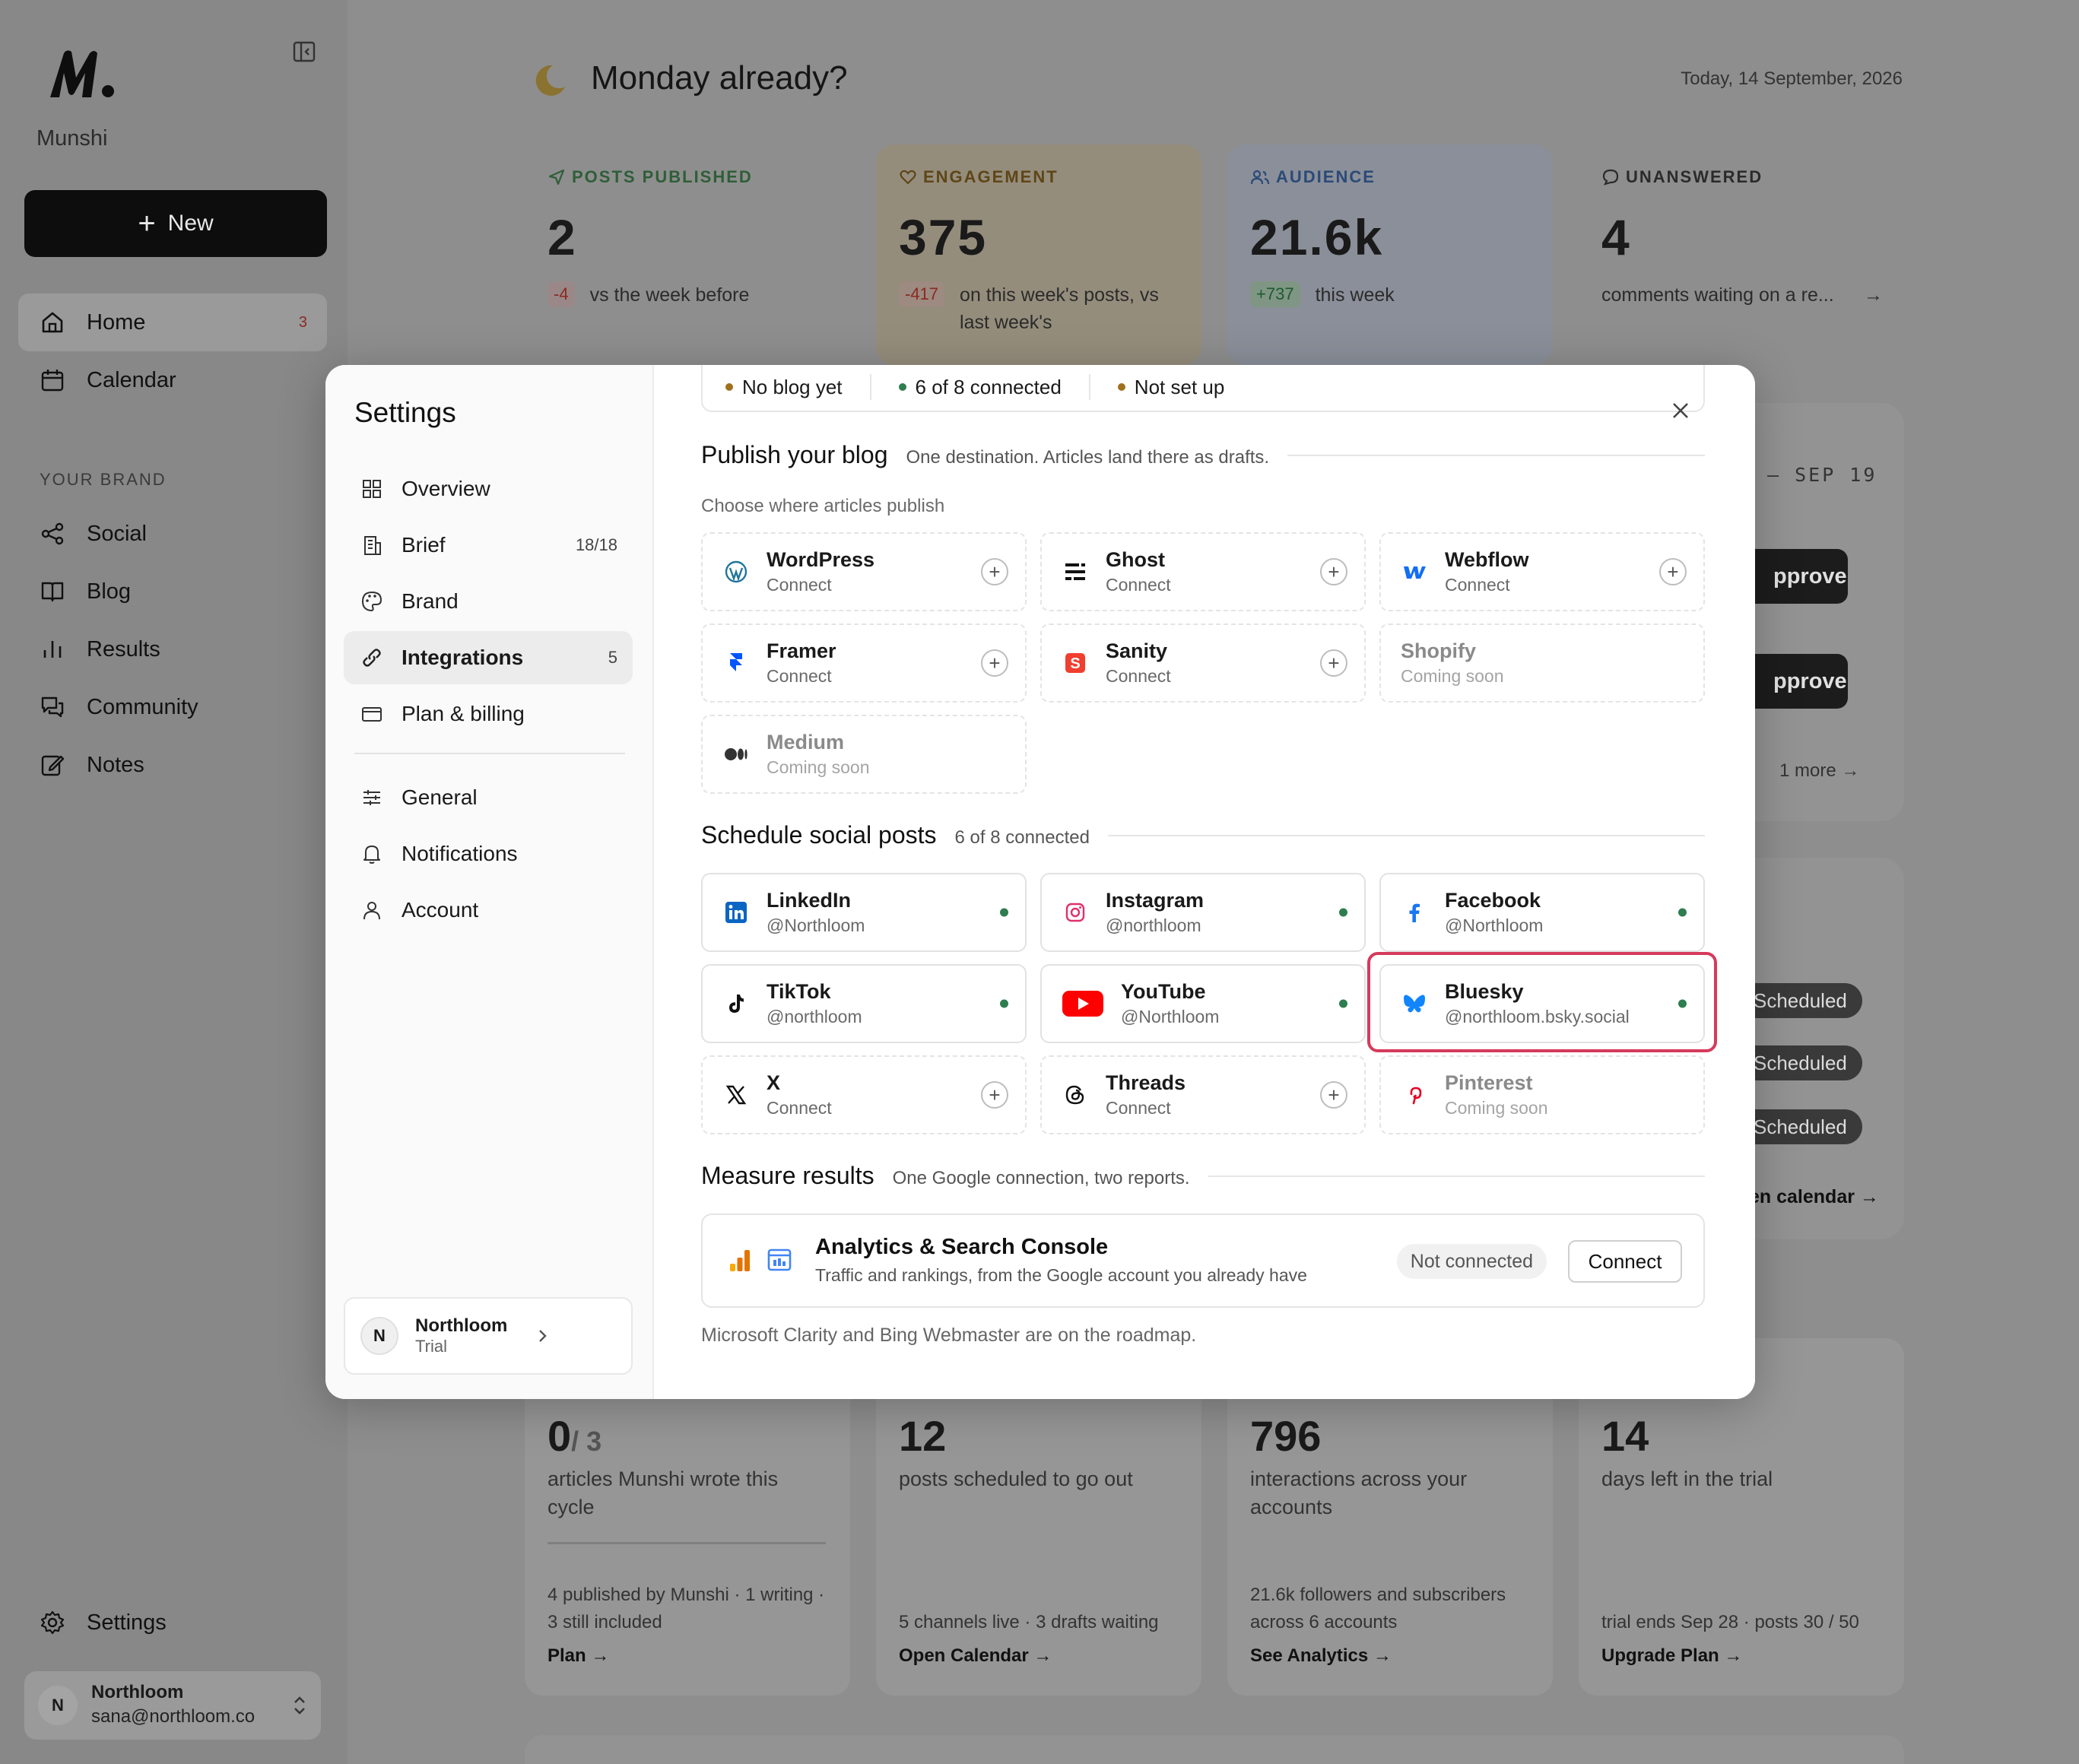  I want to click on stat-card-audience: AUDIENCE 21.6k +737 this week, so click(1390, 254).